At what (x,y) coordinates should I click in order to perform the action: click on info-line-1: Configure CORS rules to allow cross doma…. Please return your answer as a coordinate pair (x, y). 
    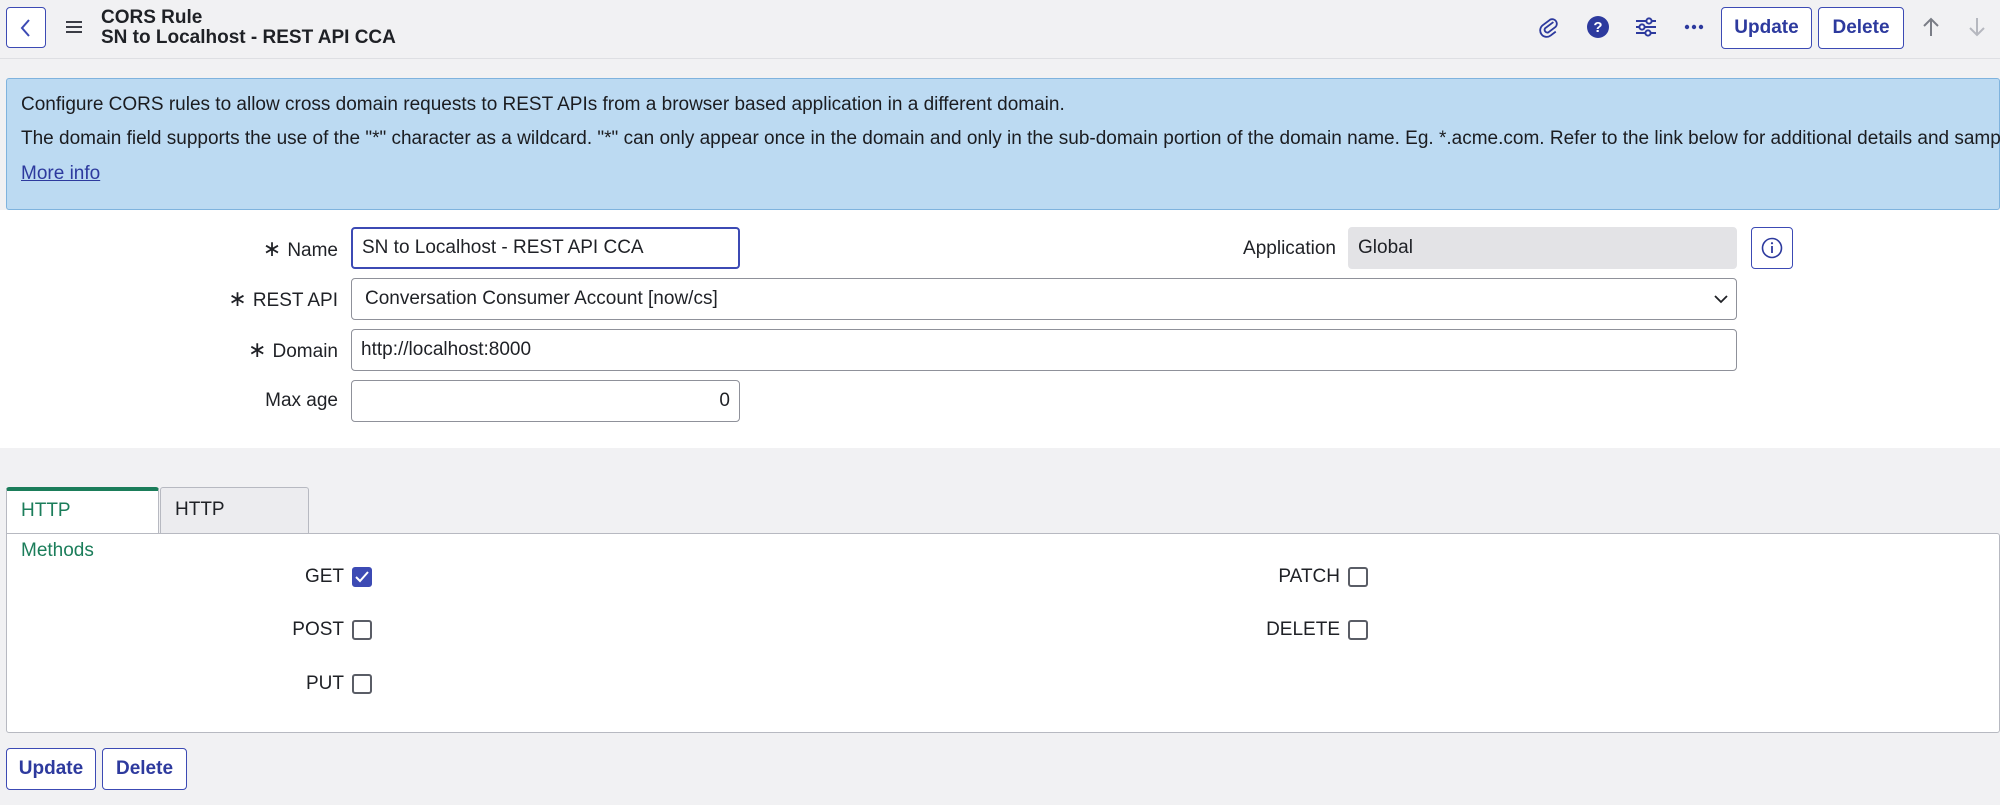
    Looking at the image, I should click on (543, 104).